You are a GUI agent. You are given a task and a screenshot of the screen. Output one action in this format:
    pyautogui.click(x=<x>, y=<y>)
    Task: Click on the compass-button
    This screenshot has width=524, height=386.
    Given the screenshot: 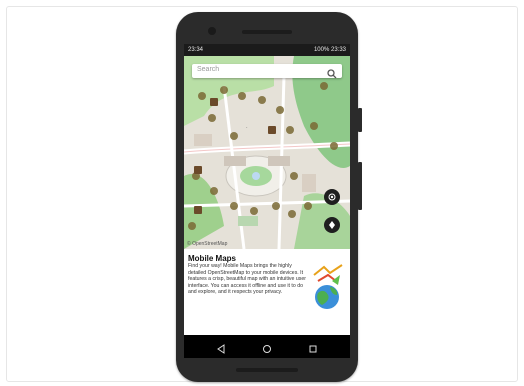 What is the action you would take?
    pyautogui.click(x=332, y=225)
    